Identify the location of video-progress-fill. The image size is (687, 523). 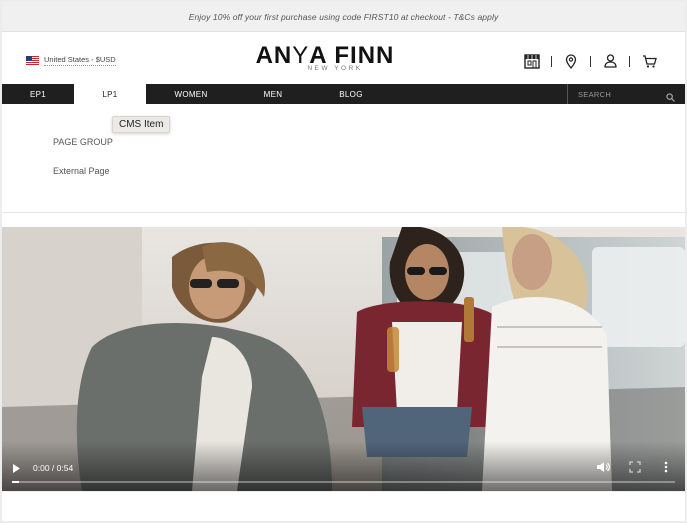
(15, 482).